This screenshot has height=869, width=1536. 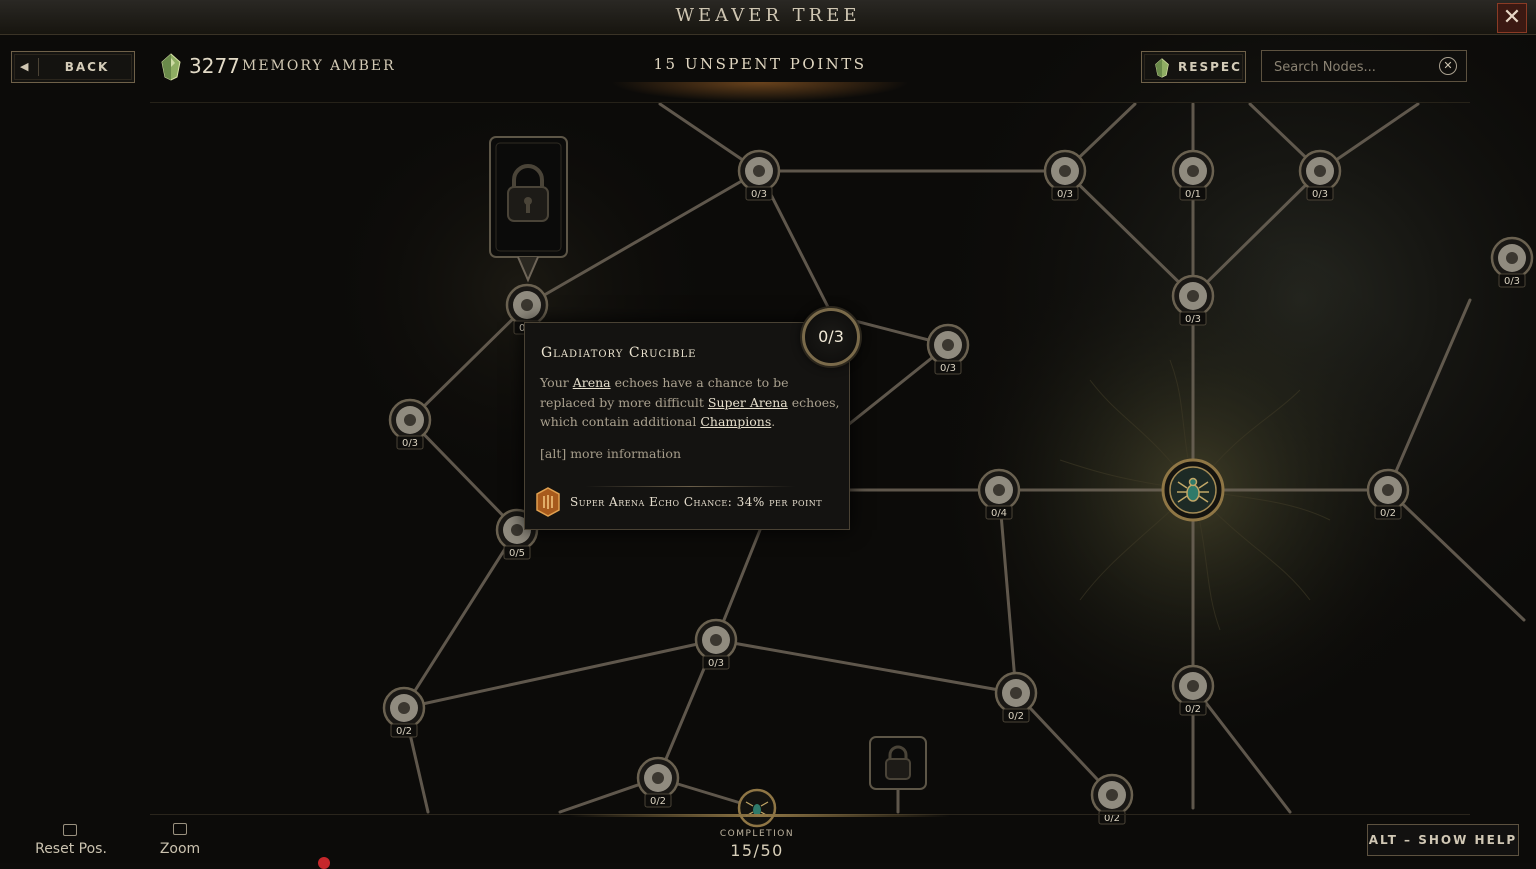 I want to click on respec-button: RESPEC, so click(x=1193, y=67).